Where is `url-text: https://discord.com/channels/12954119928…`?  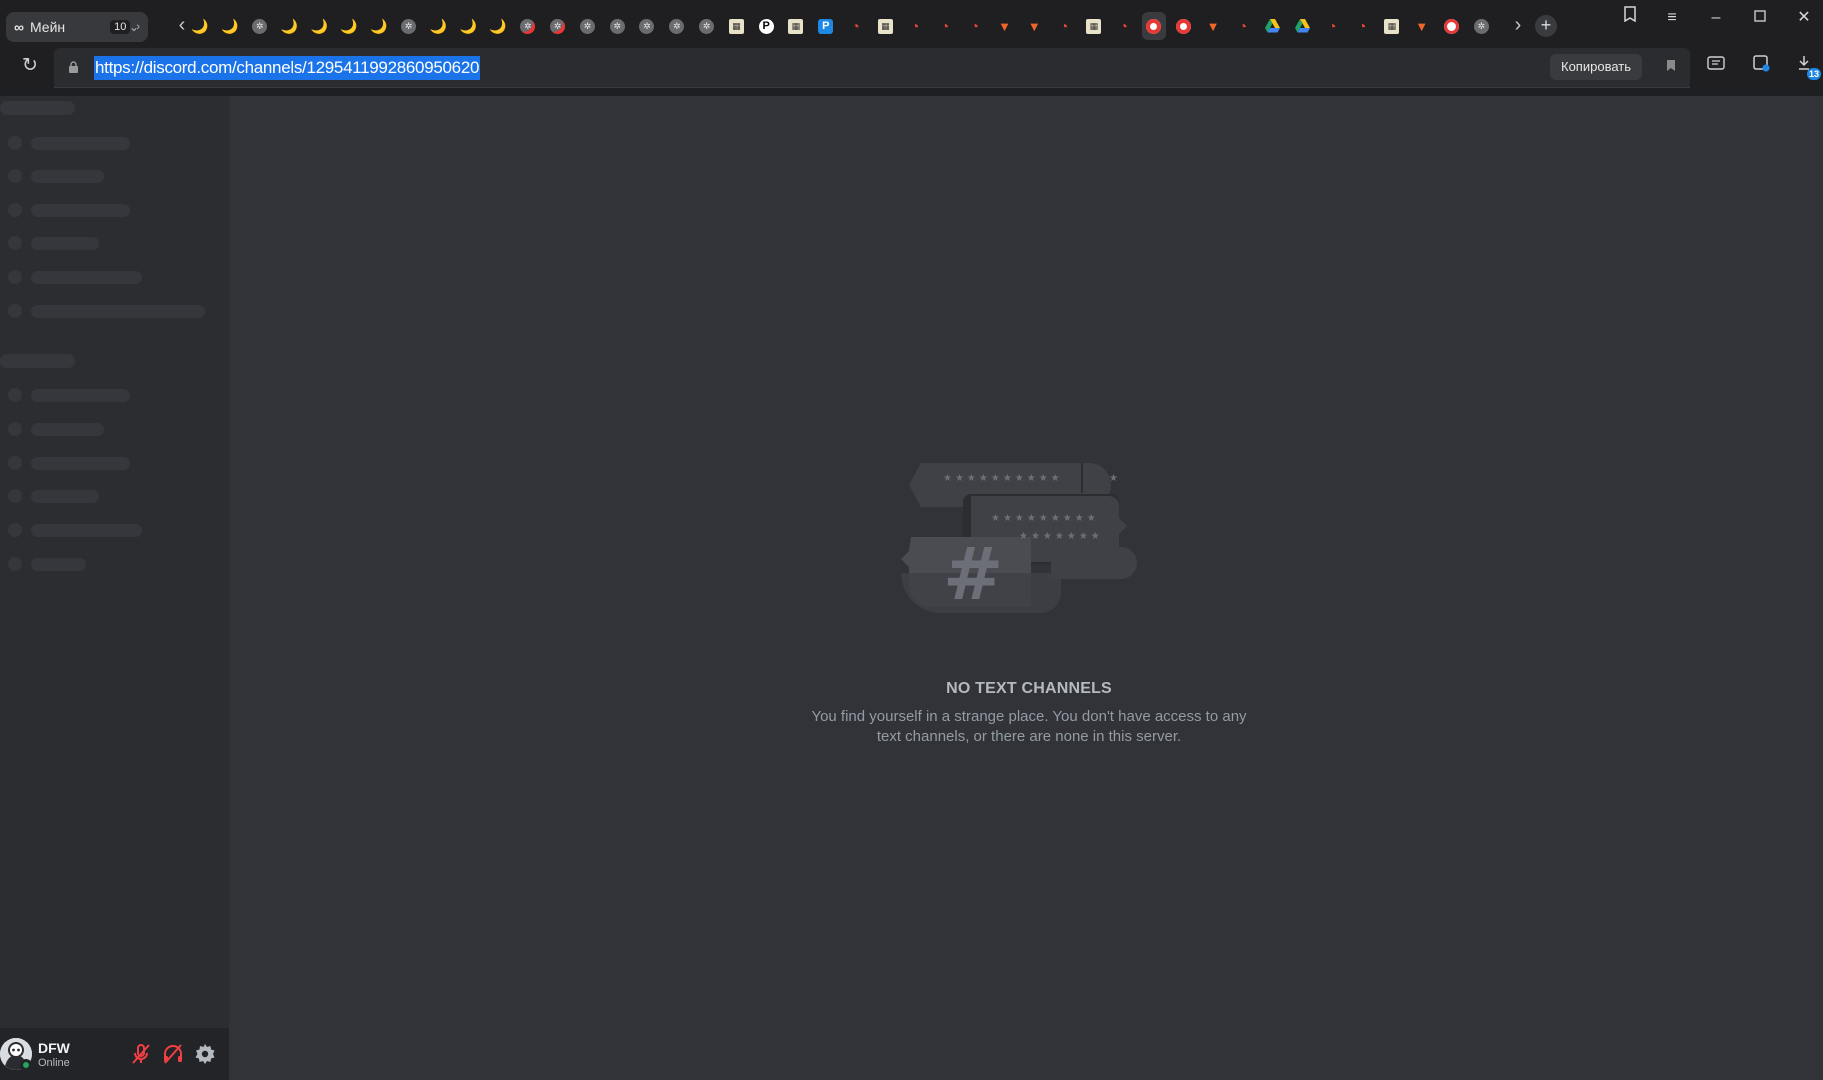 url-text: https://discord.com/channels/12954119928… is located at coordinates (287, 68).